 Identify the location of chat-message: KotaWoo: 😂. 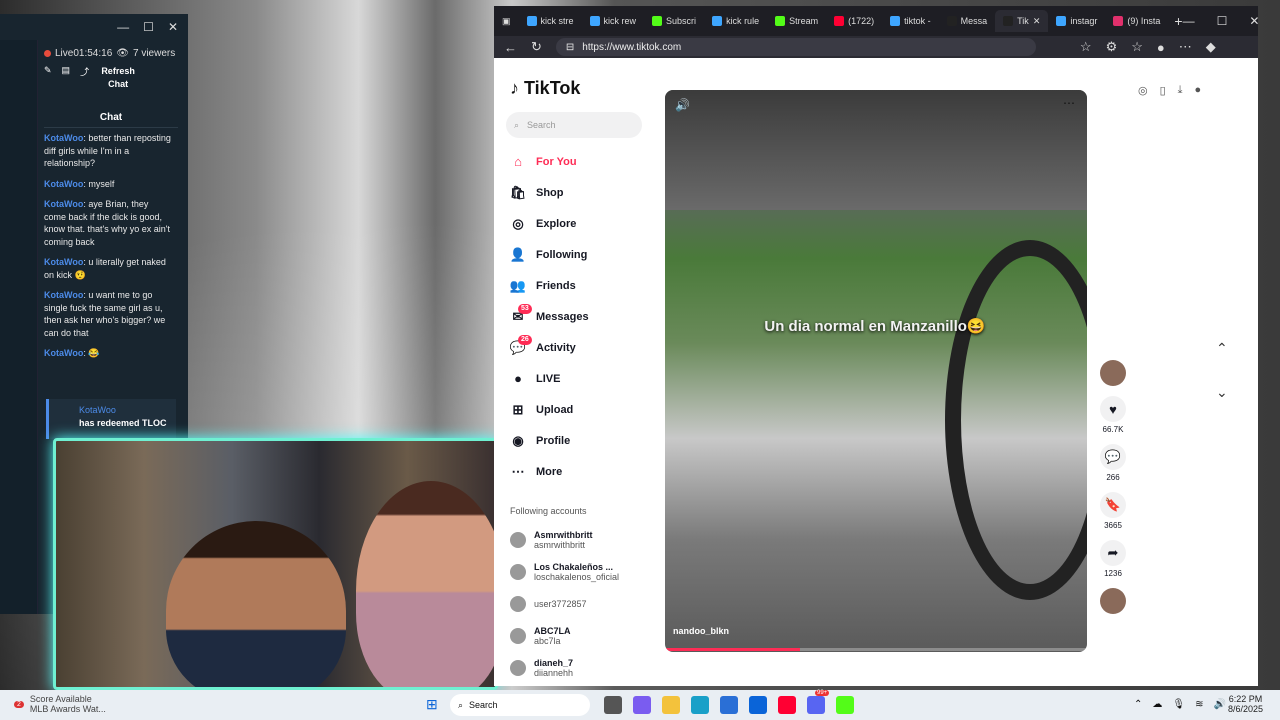
(108, 353).